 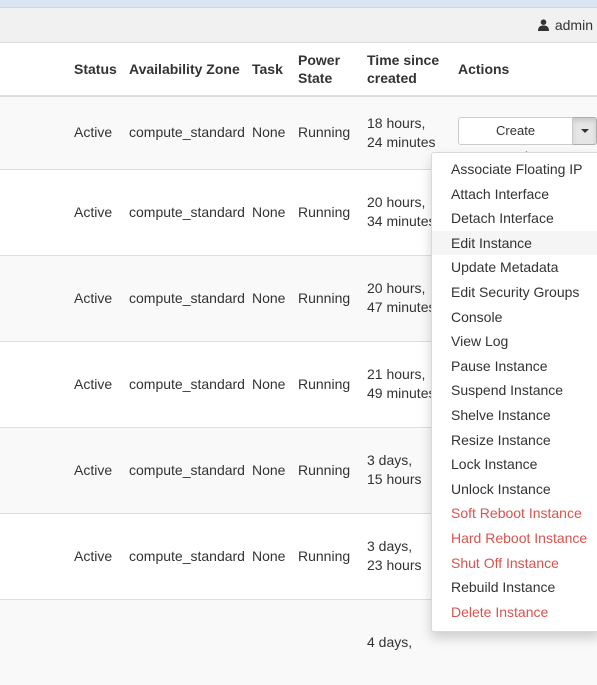 What do you see at coordinates (275, 70) in the screenshot?
I see `col-task: Task` at bounding box center [275, 70].